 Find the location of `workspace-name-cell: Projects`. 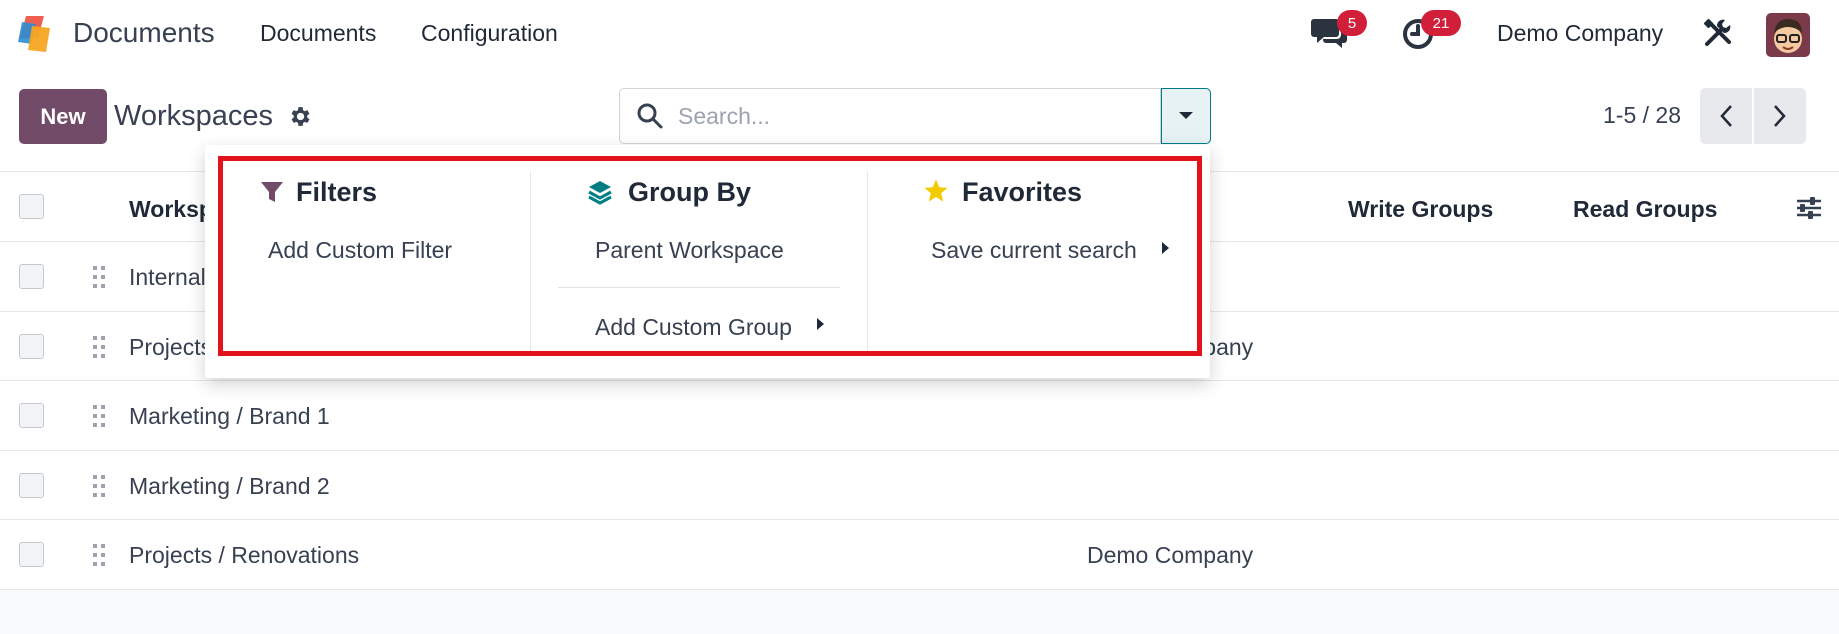

workspace-name-cell: Projects is located at coordinates (171, 346).